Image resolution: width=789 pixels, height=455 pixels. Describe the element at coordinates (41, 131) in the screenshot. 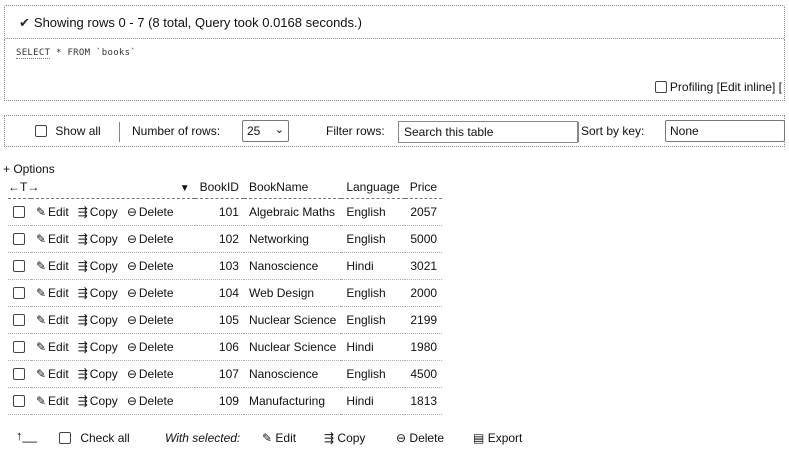

I see `show-all-checkbox` at that location.